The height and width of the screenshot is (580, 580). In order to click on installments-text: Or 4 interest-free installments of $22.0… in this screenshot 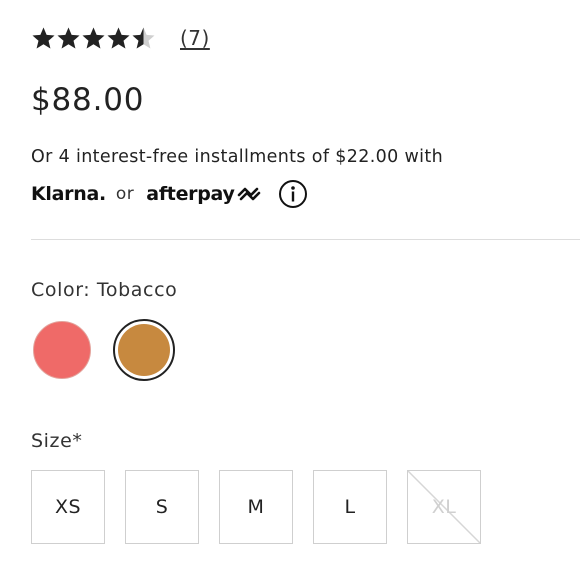, I will do `click(237, 157)`.